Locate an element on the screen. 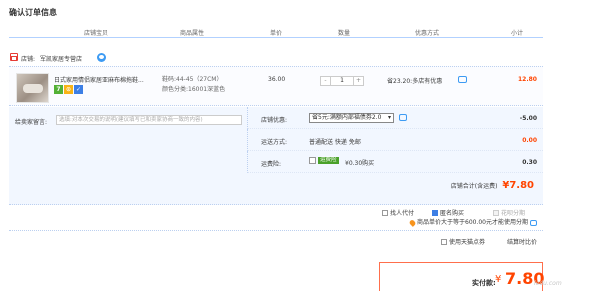 This screenshot has height=291, width=600. column-header-discount: 优惠方式 is located at coordinates (427, 33).